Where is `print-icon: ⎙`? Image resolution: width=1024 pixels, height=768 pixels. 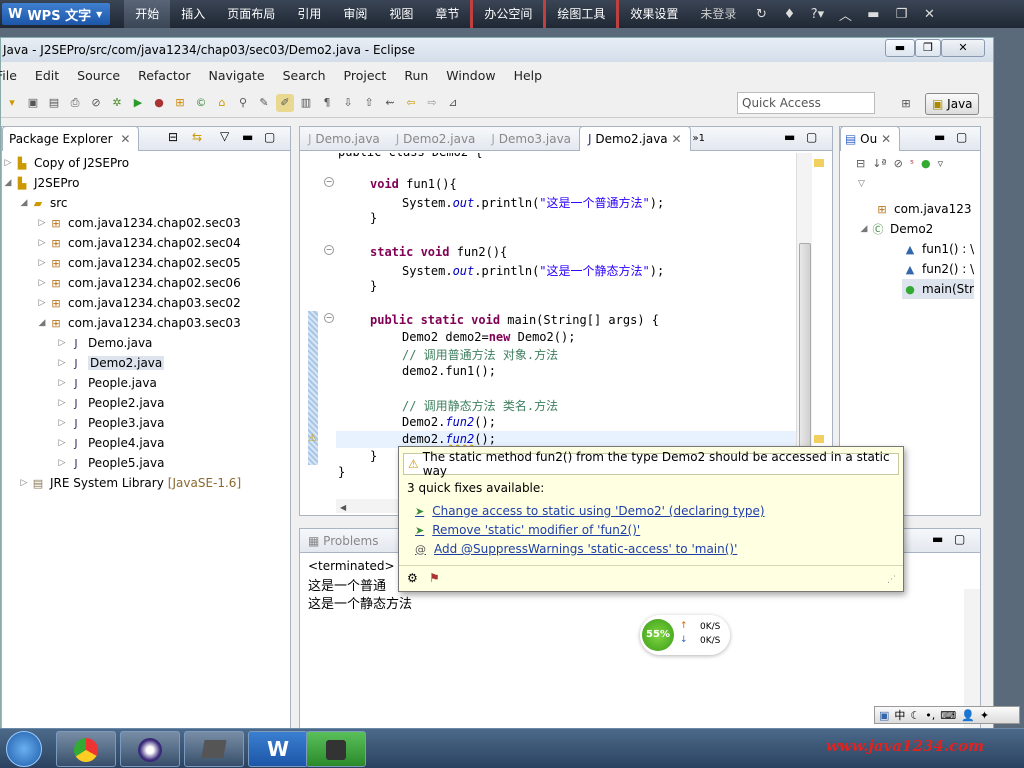 print-icon: ⎙ is located at coordinates (75, 103).